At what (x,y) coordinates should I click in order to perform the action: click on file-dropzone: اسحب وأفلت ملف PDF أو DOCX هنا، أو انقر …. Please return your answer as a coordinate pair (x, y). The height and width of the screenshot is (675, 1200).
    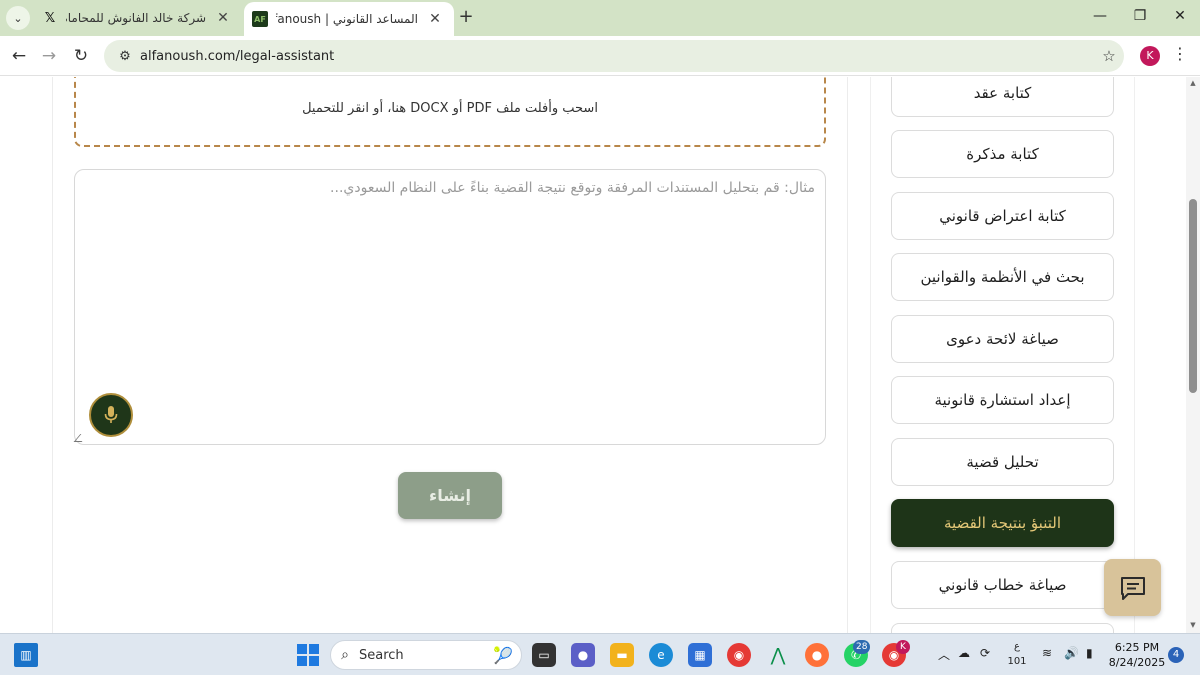
    Looking at the image, I should click on (450, 112).